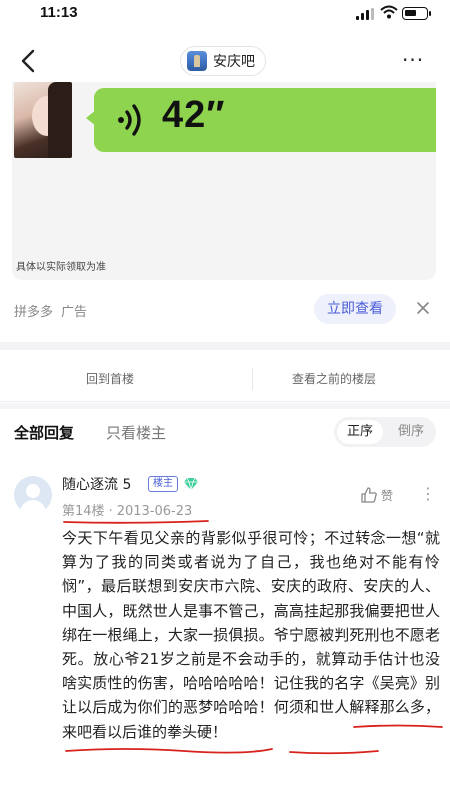 The height and width of the screenshot is (800, 450). Describe the element at coordinates (261, 120) in the screenshot. I see `voice-message-bubble: 42″` at that location.